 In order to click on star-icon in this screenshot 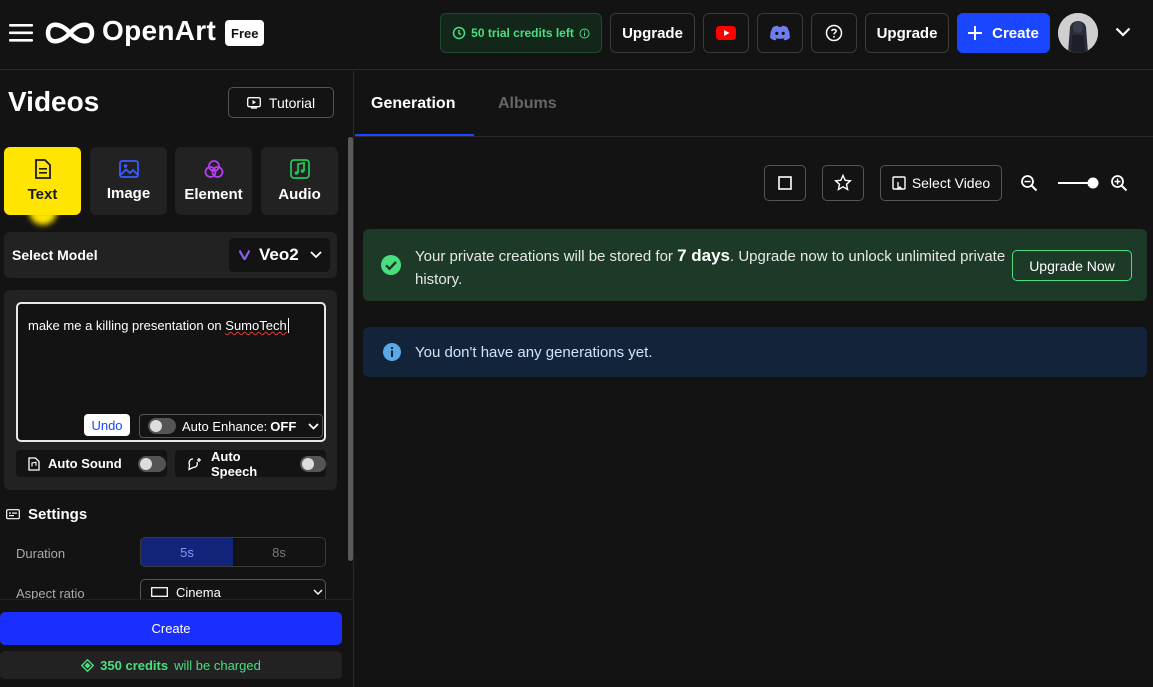, I will do `click(843, 183)`.